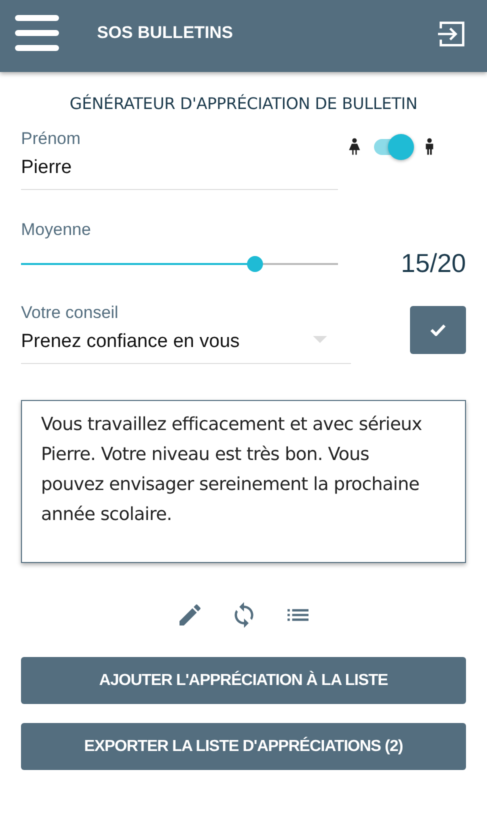 This screenshot has height=832, width=487. What do you see at coordinates (243, 680) in the screenshot?
I see `add-to-list-button: AJOUTER L'APPRÉCIATION À LA LISTE` at bounding box center [243, 680].